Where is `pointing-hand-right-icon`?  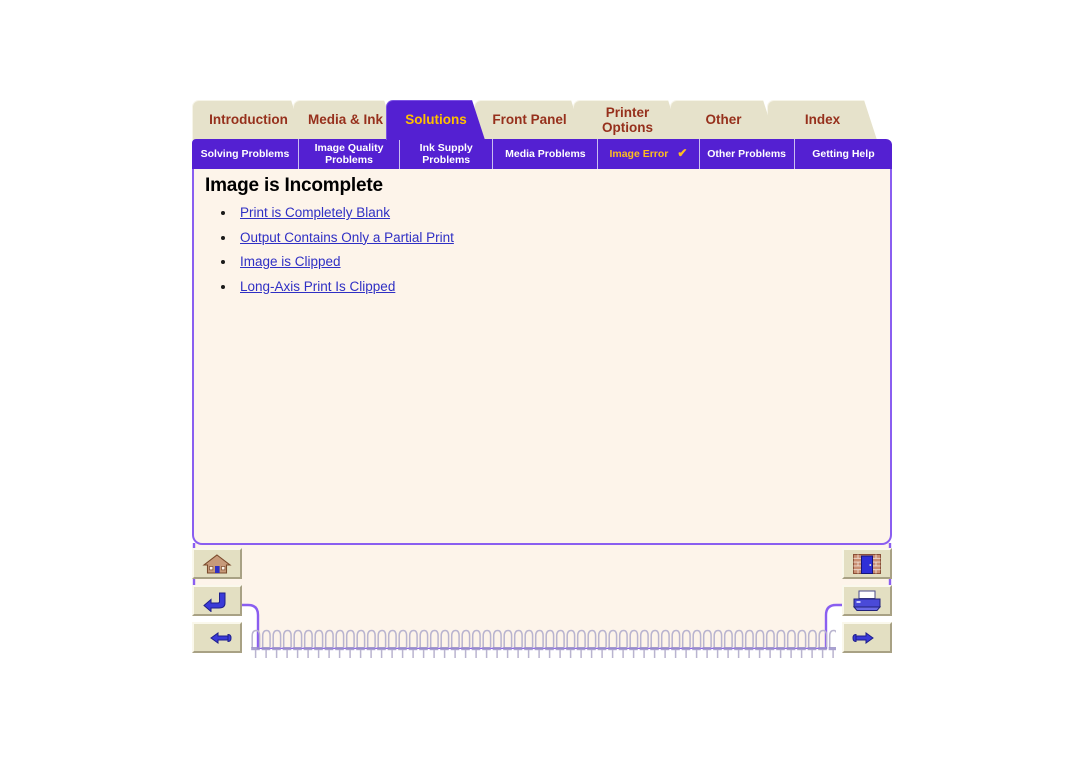 pointing-hand-right-icon is located at coordinates (867, 638).